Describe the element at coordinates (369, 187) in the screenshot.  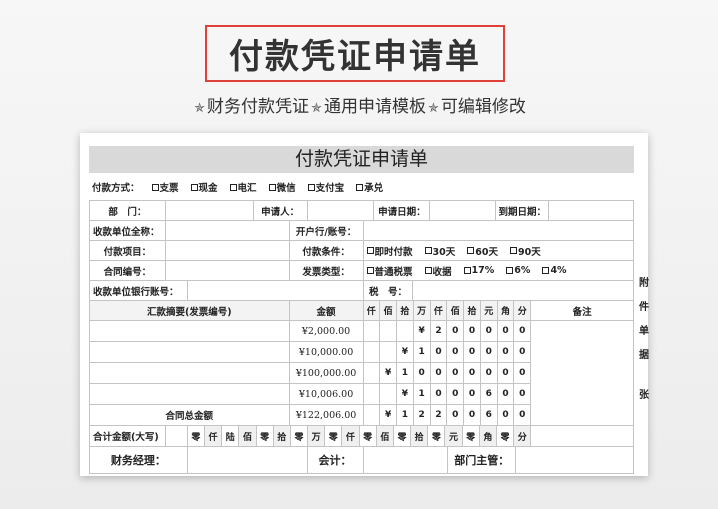
I see `checkbox-acceptance: 承兑` at that location.